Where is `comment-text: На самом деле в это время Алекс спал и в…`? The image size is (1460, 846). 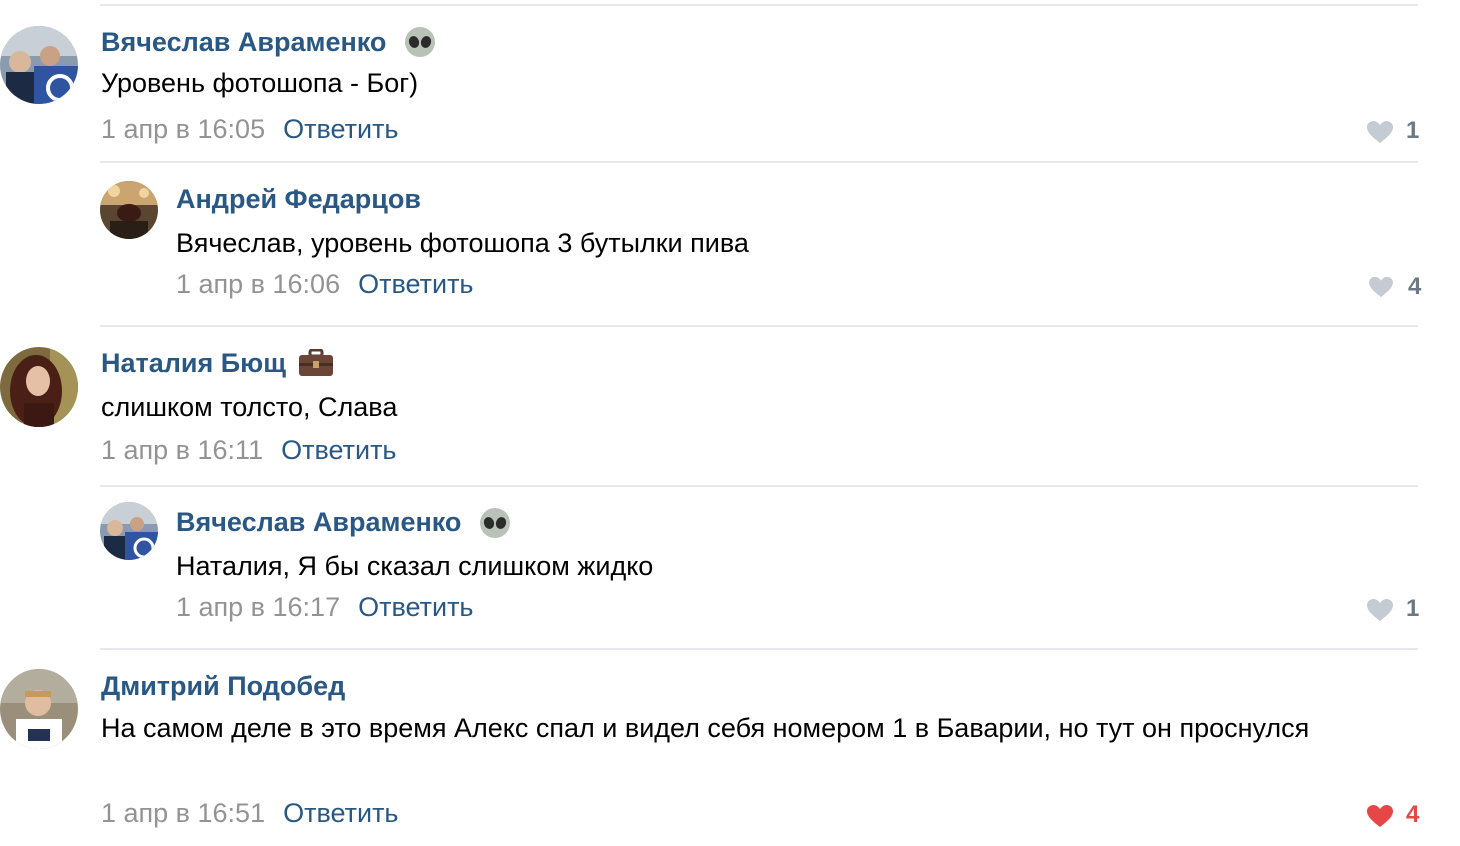 comment-text: На самом деле в это время Алекс спал и в… is located at coordinates (705, 728).